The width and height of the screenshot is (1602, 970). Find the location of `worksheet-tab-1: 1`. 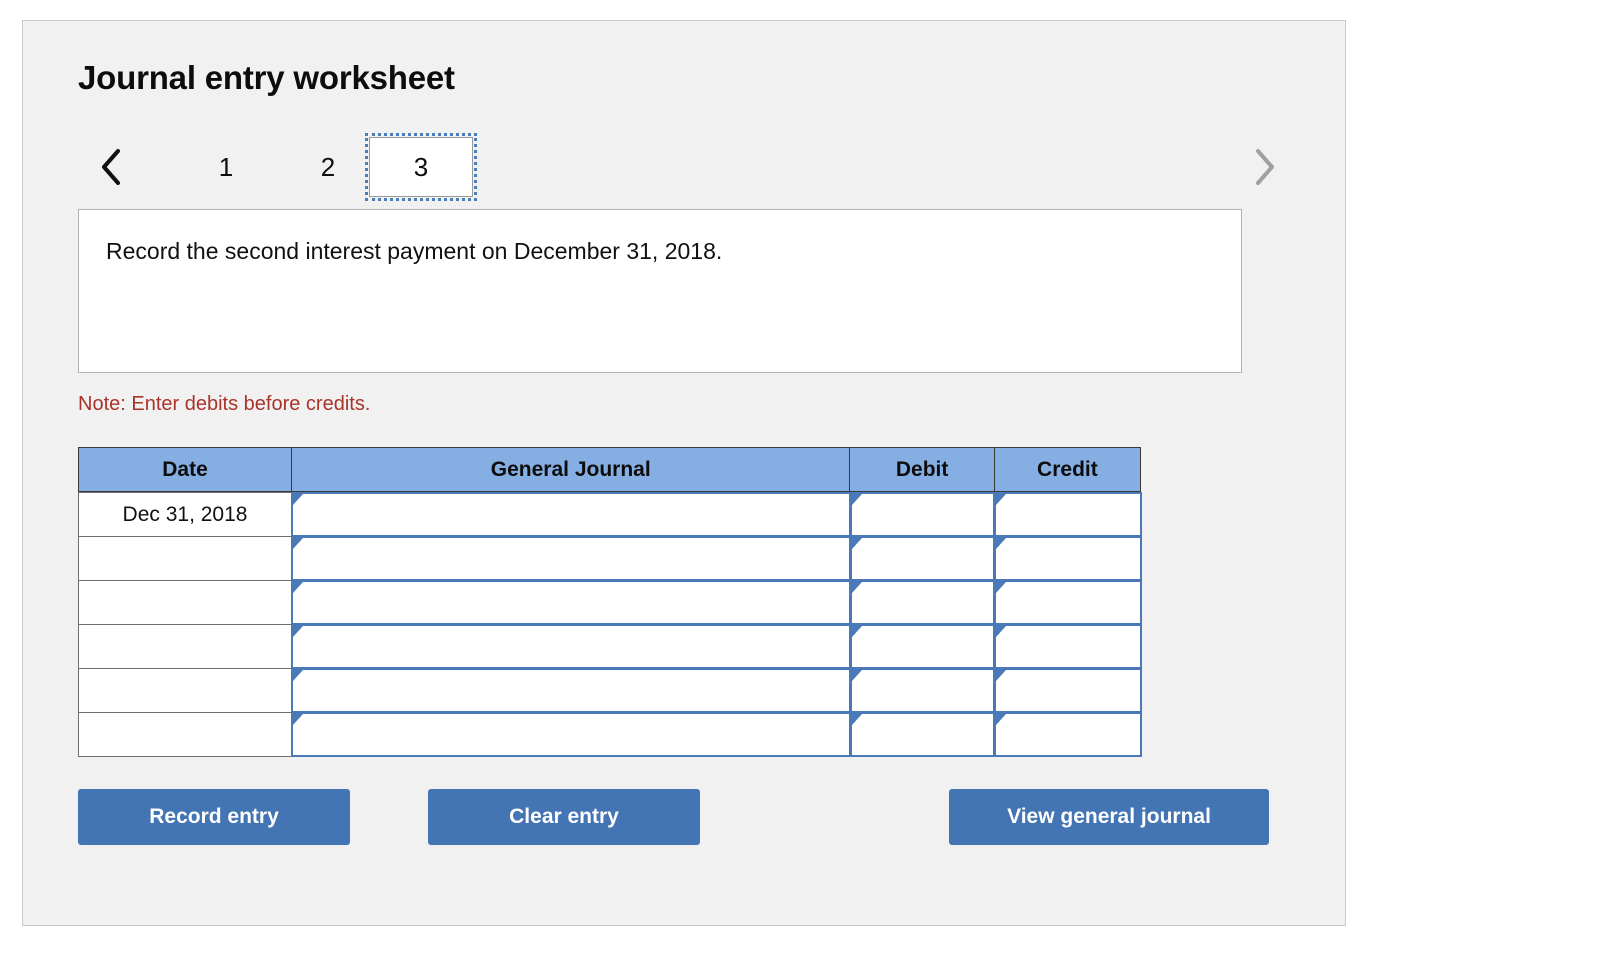

worksheet-tab-1: 1 is located at coordinates (226, 167).